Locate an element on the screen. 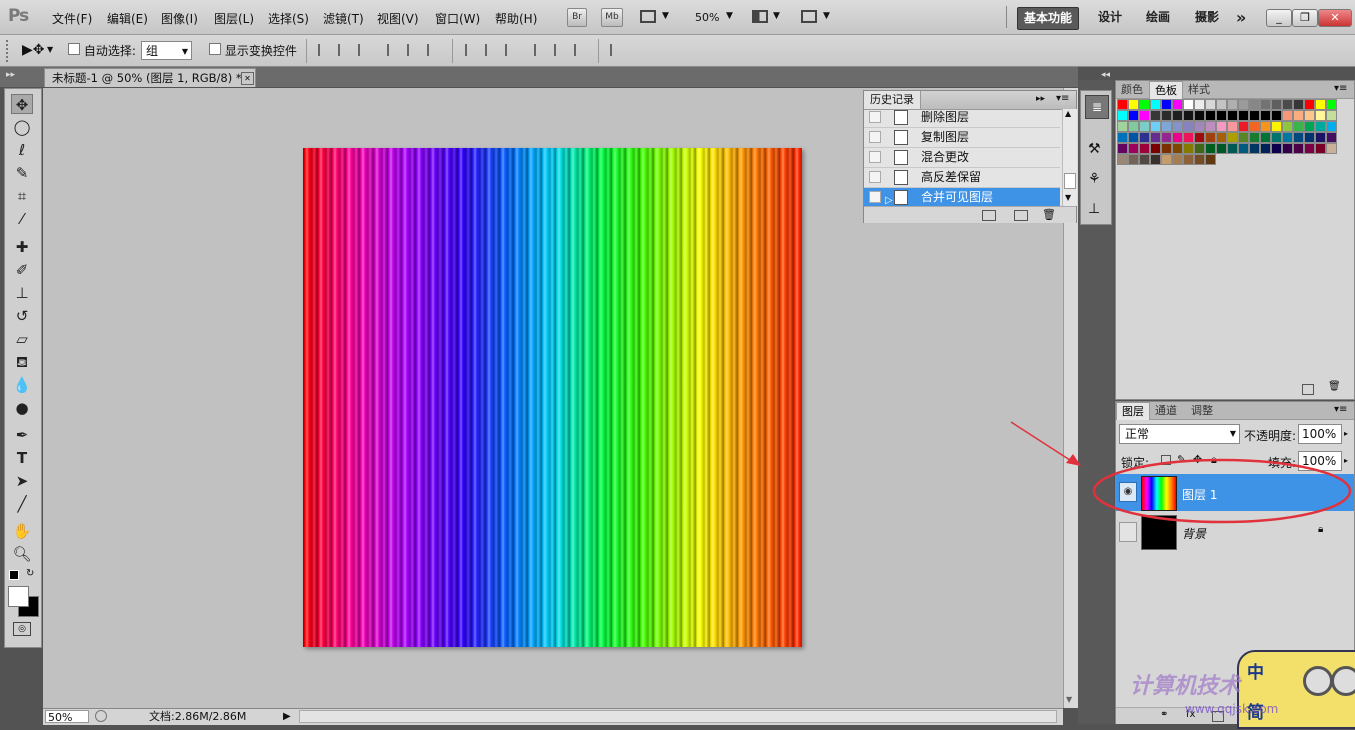  opacity-slider-arrow-icon: ▸ is located at coordinates (1349, 434).